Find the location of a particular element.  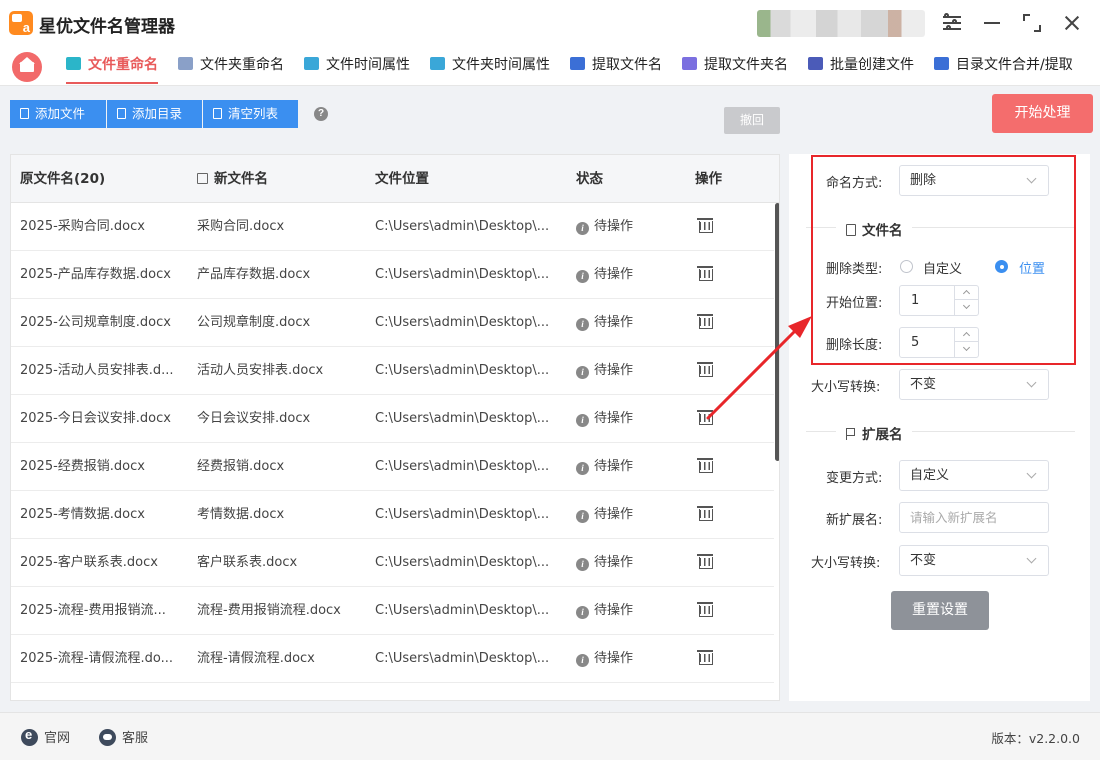

undo-button: 撤回 is located at coordinates (752, 120).